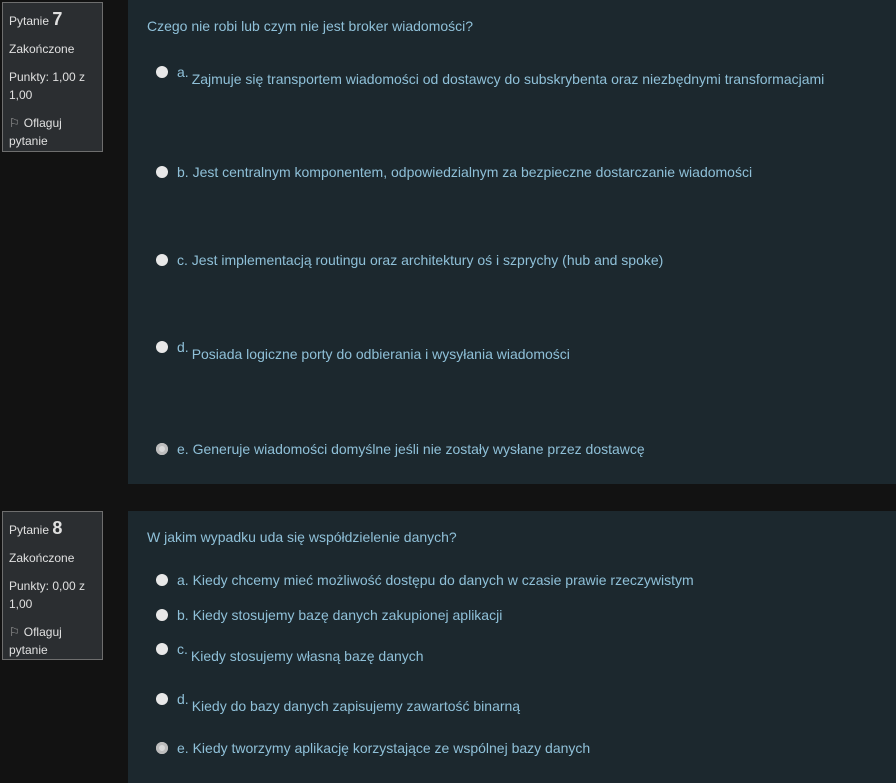 Image resolution: width=896 pixels, height=783 pixels. I want to click on question-number: Pytanie 8, so click(55, 529).